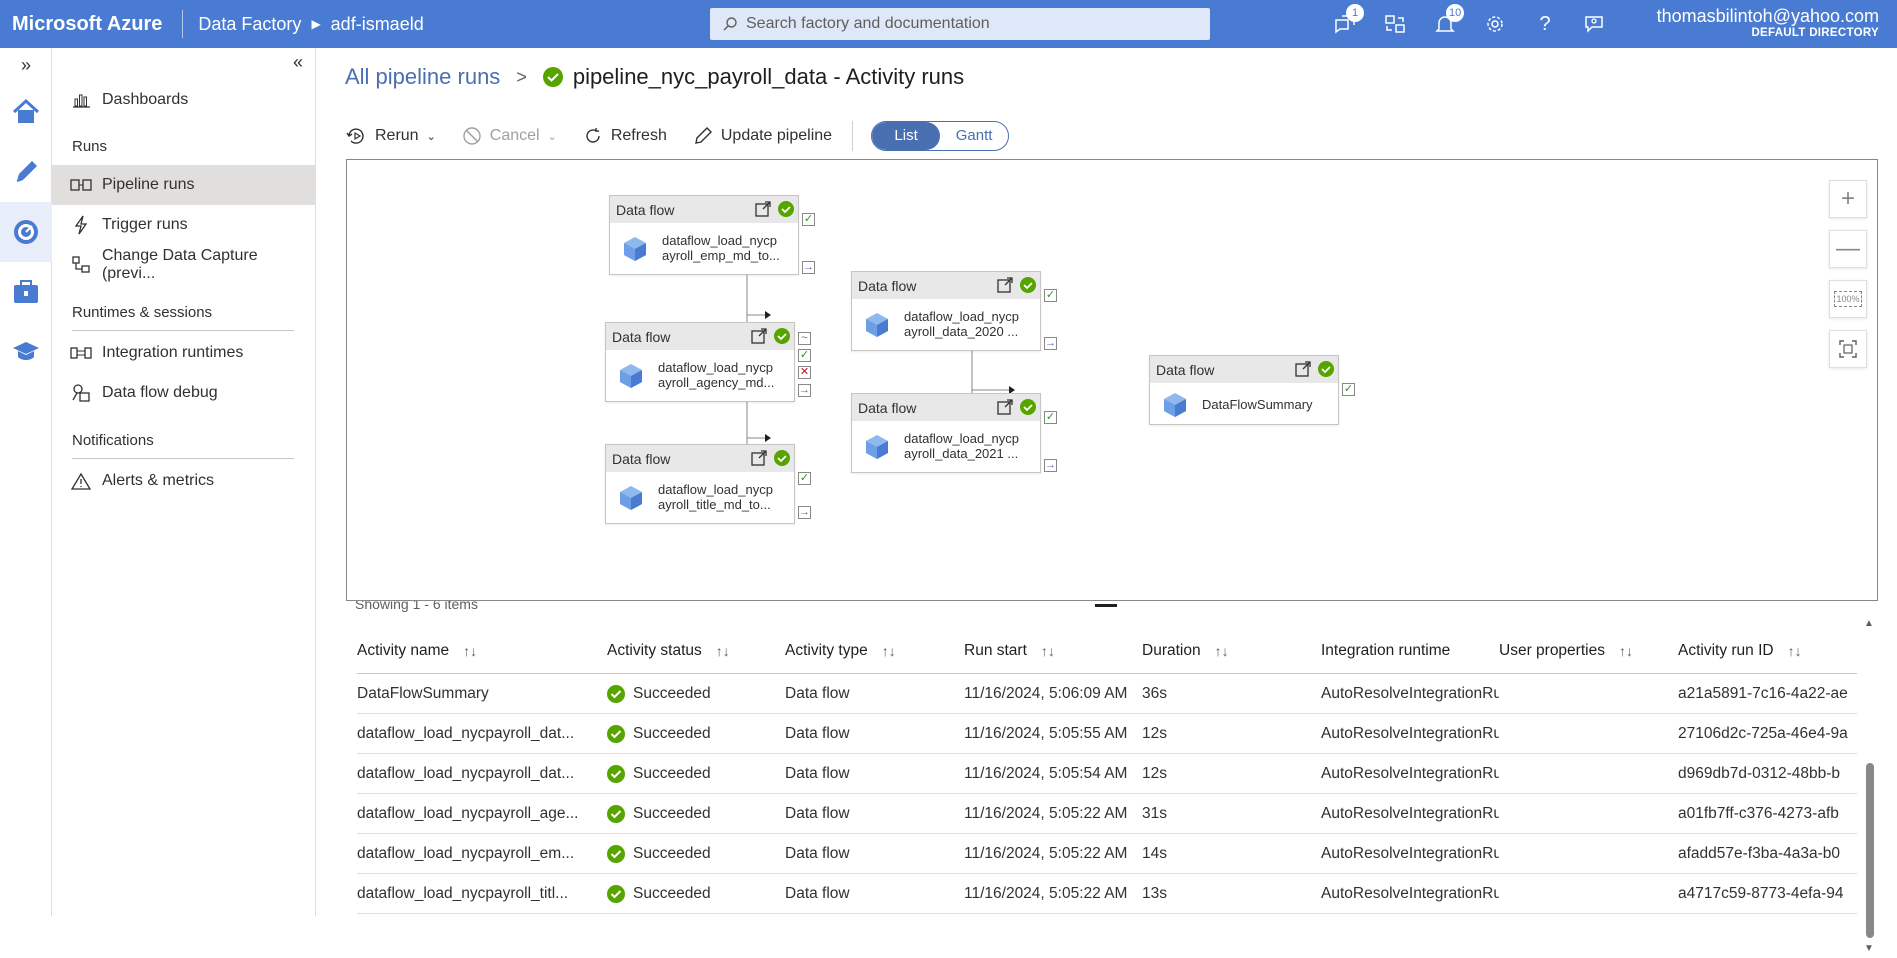 The width and height of the screenshot is (1897, 958). I want to click on column-header: Activity status ↑↓, so click(696, 651).